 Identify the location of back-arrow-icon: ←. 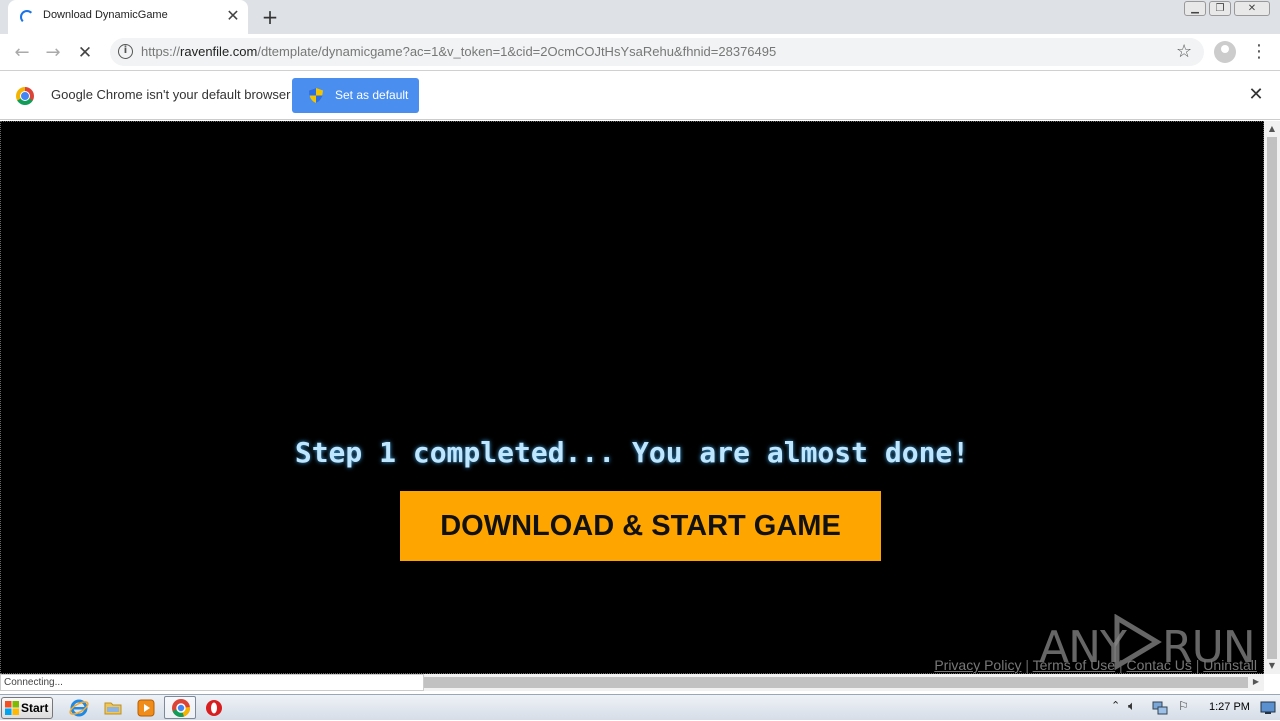
(22, 53).